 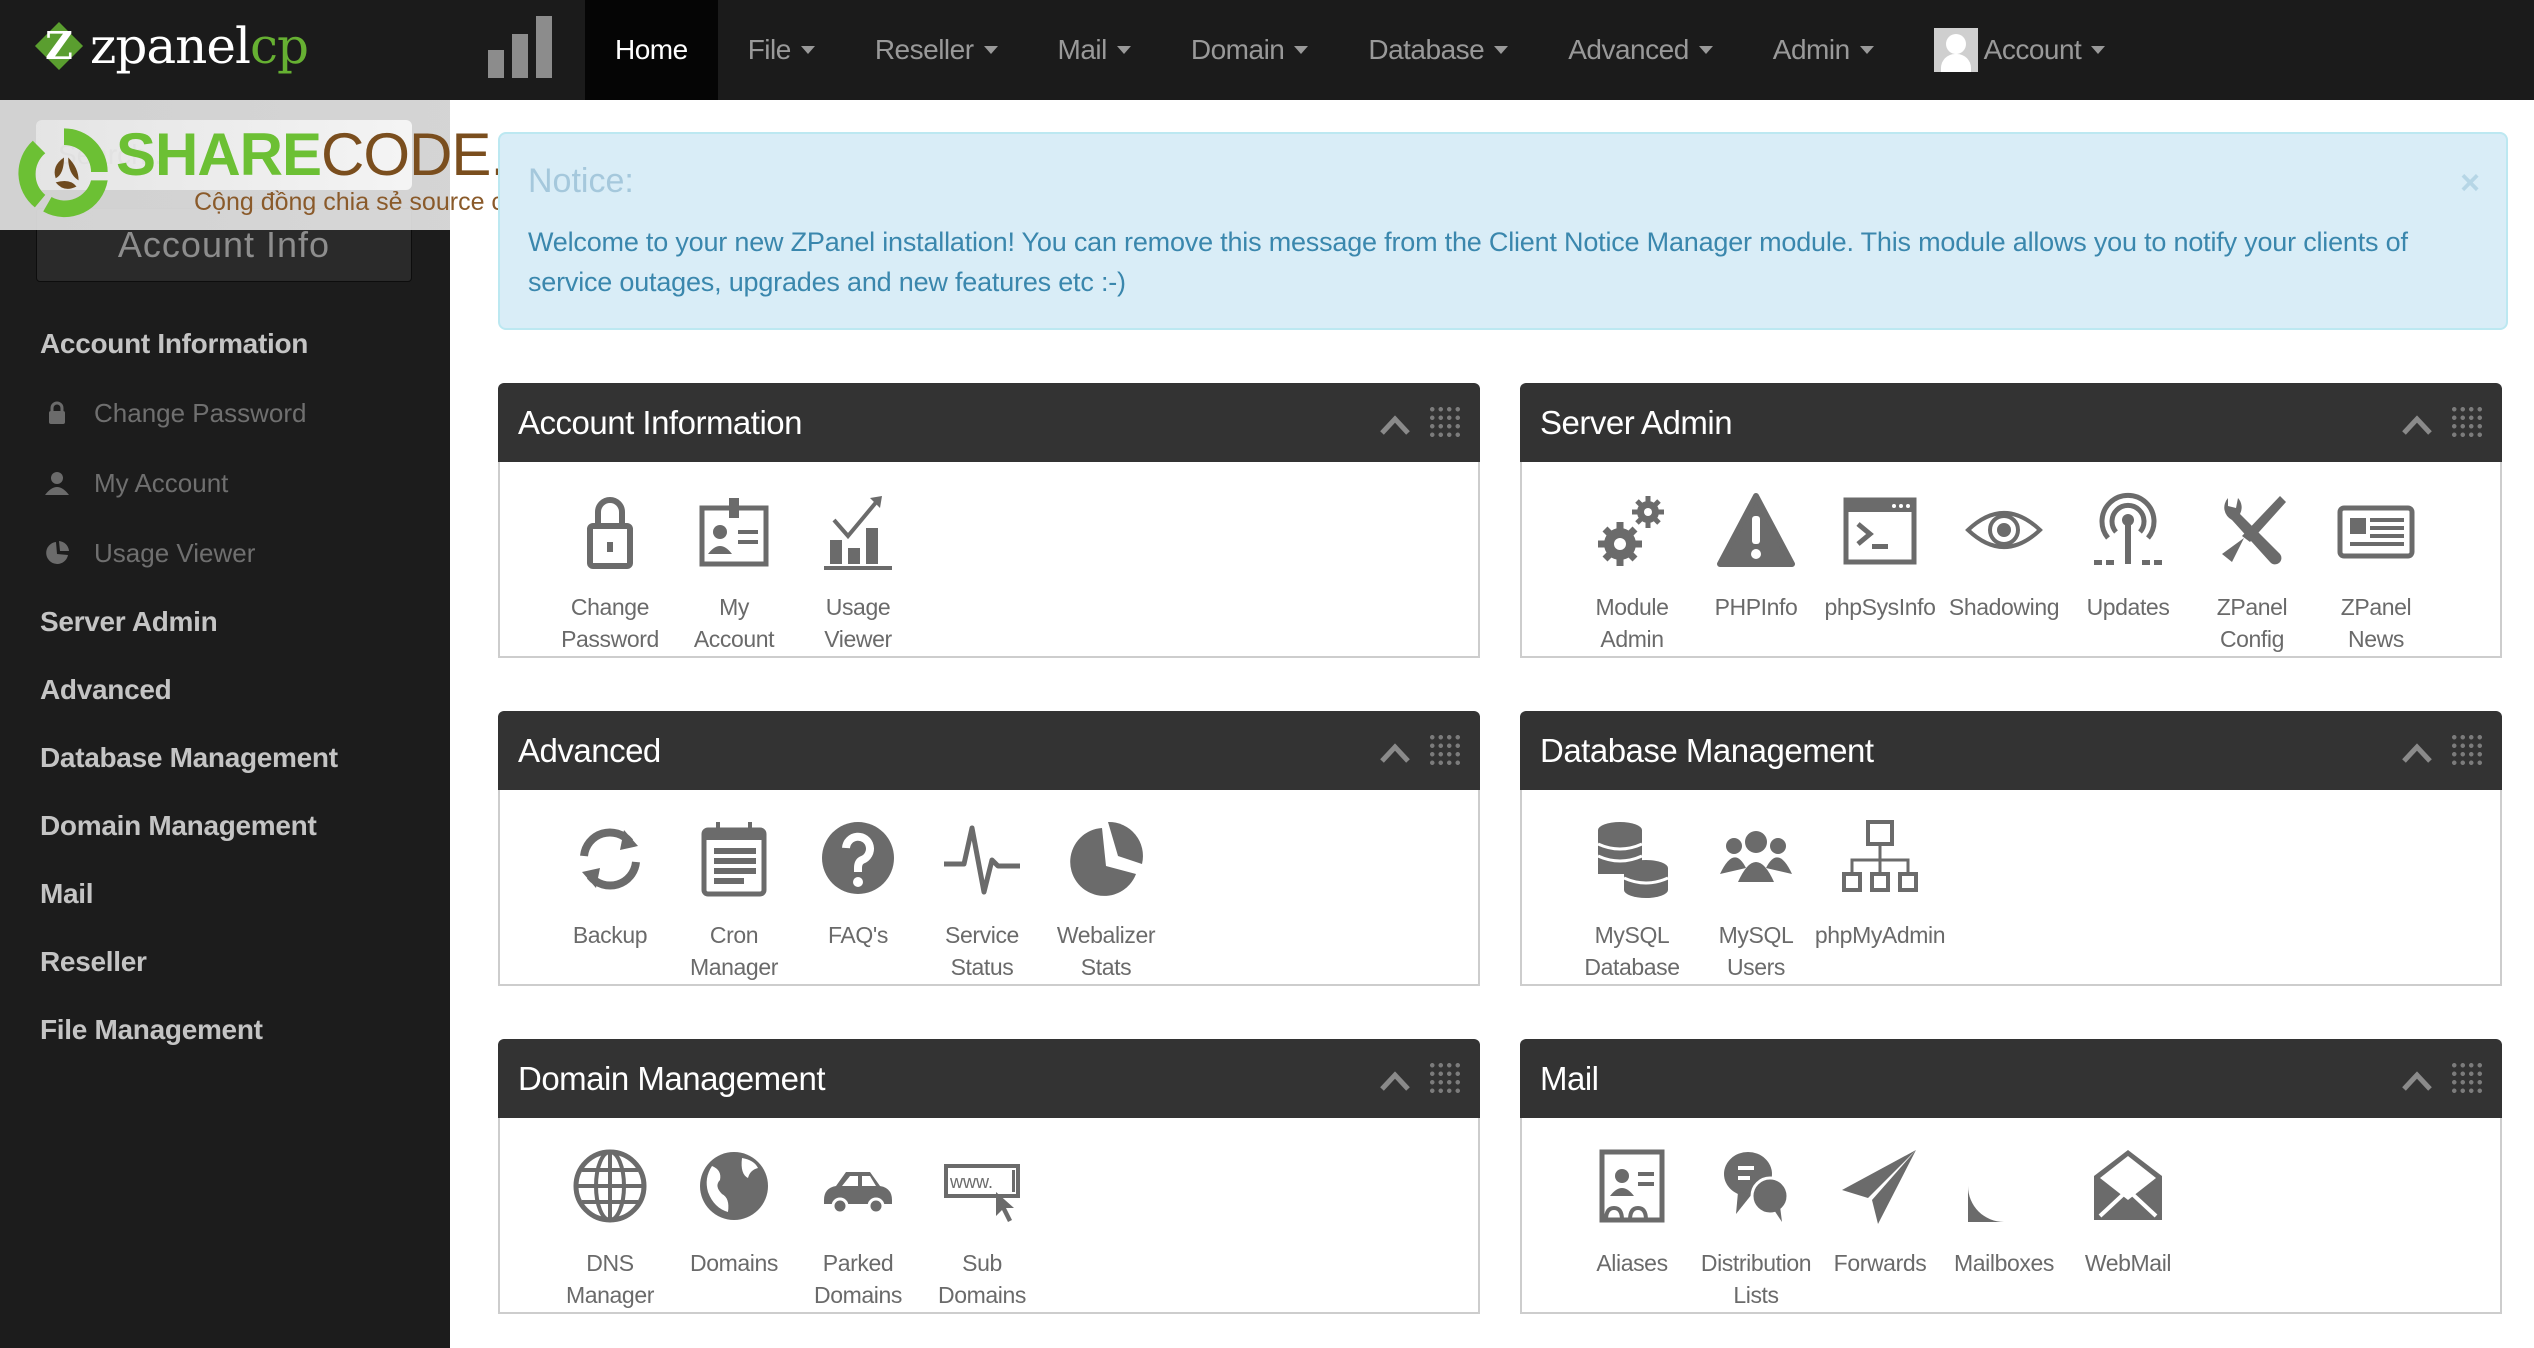 I want to click on module-service-status: Service Status, so click(x=982, y=899).